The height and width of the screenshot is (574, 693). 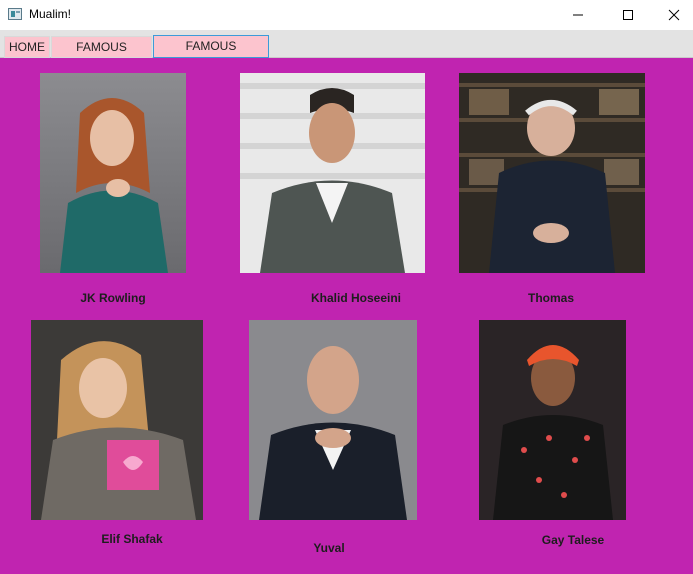 I want to click on author-photo-yuval, so click(x=333, y=420).